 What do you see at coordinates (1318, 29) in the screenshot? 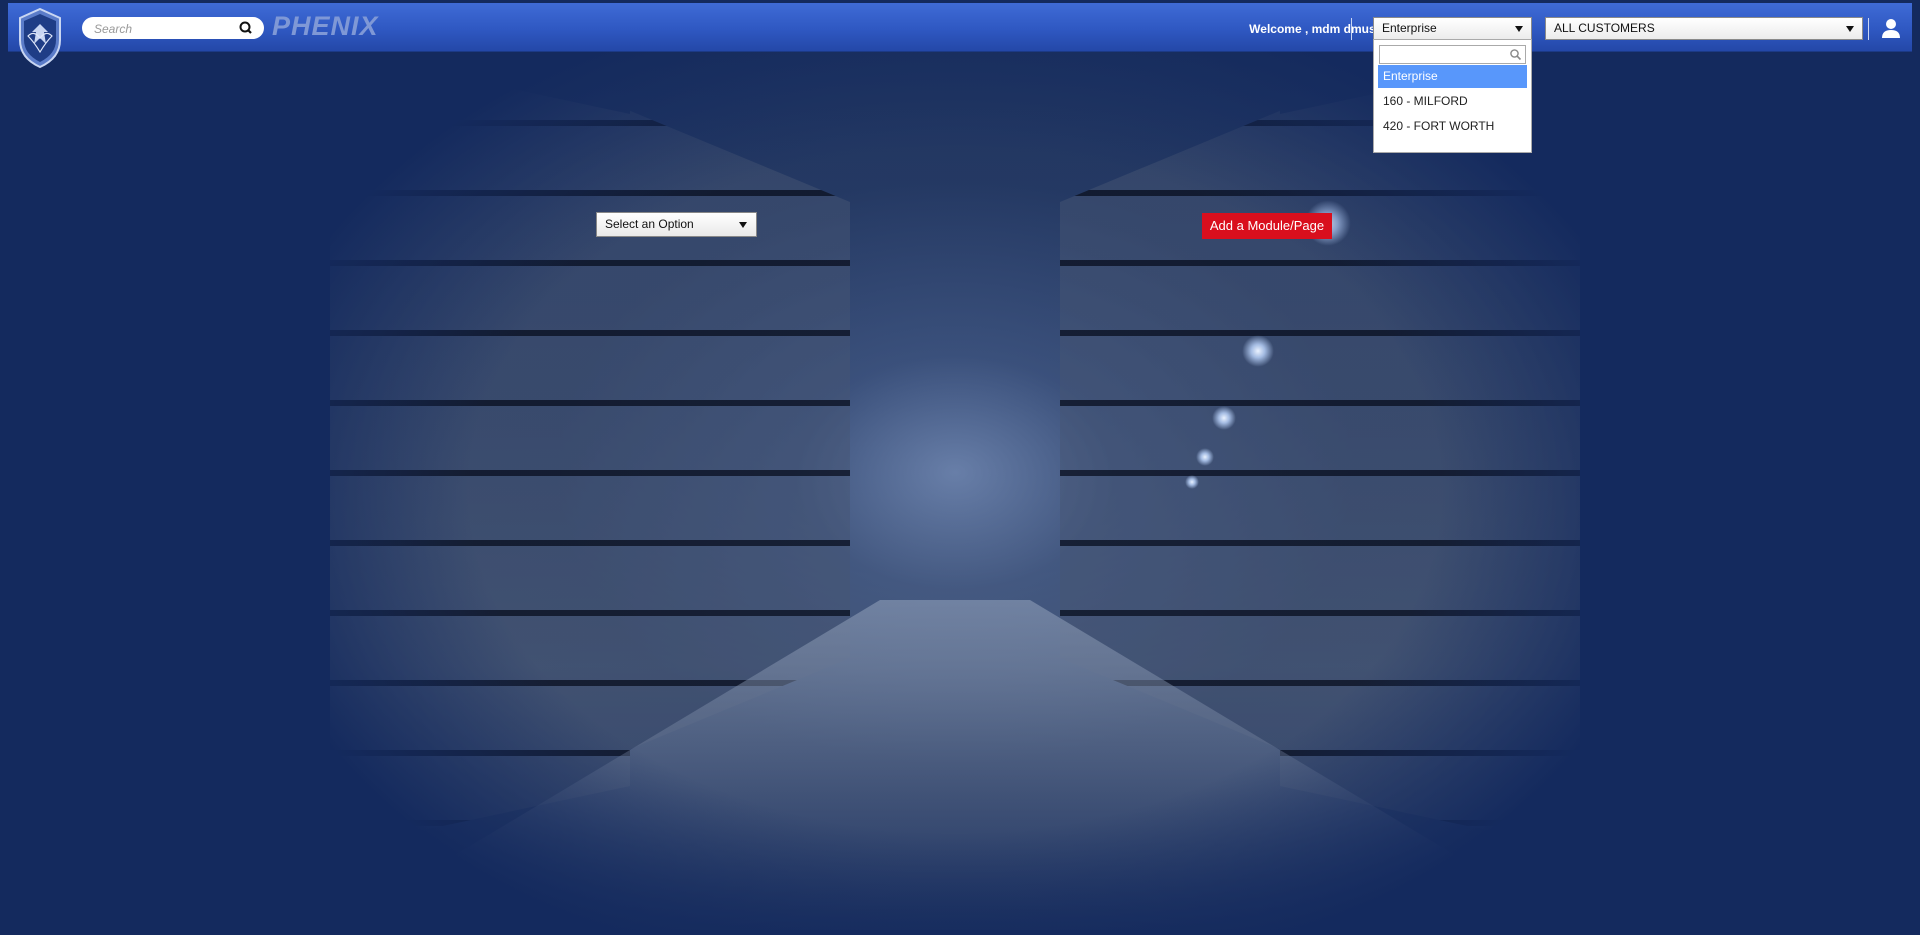
I see `welcome-text: Welcome , mdm dmuser` at bounding box center [1318, 29].